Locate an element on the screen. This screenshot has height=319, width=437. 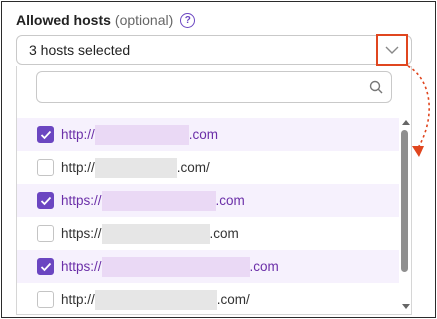
host-row: http:// .com is located at coordinates (208, 134).